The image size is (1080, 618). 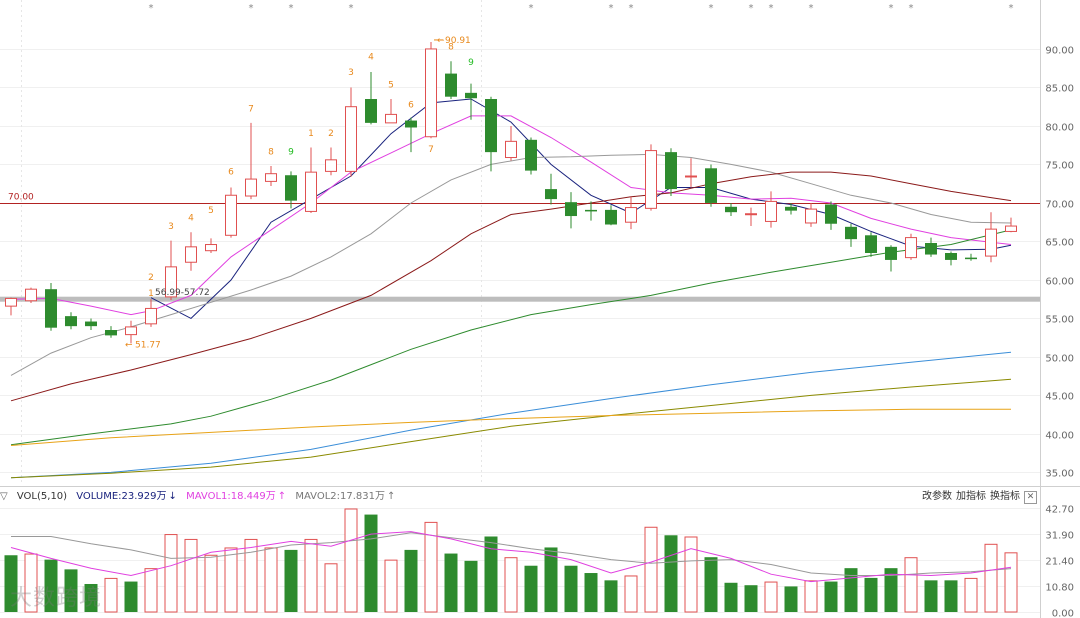 What do you see at coordinates (1059, 205) in the screenshot?
I see `price-tick-label: 70.00` at bounding box center [1059, 205].